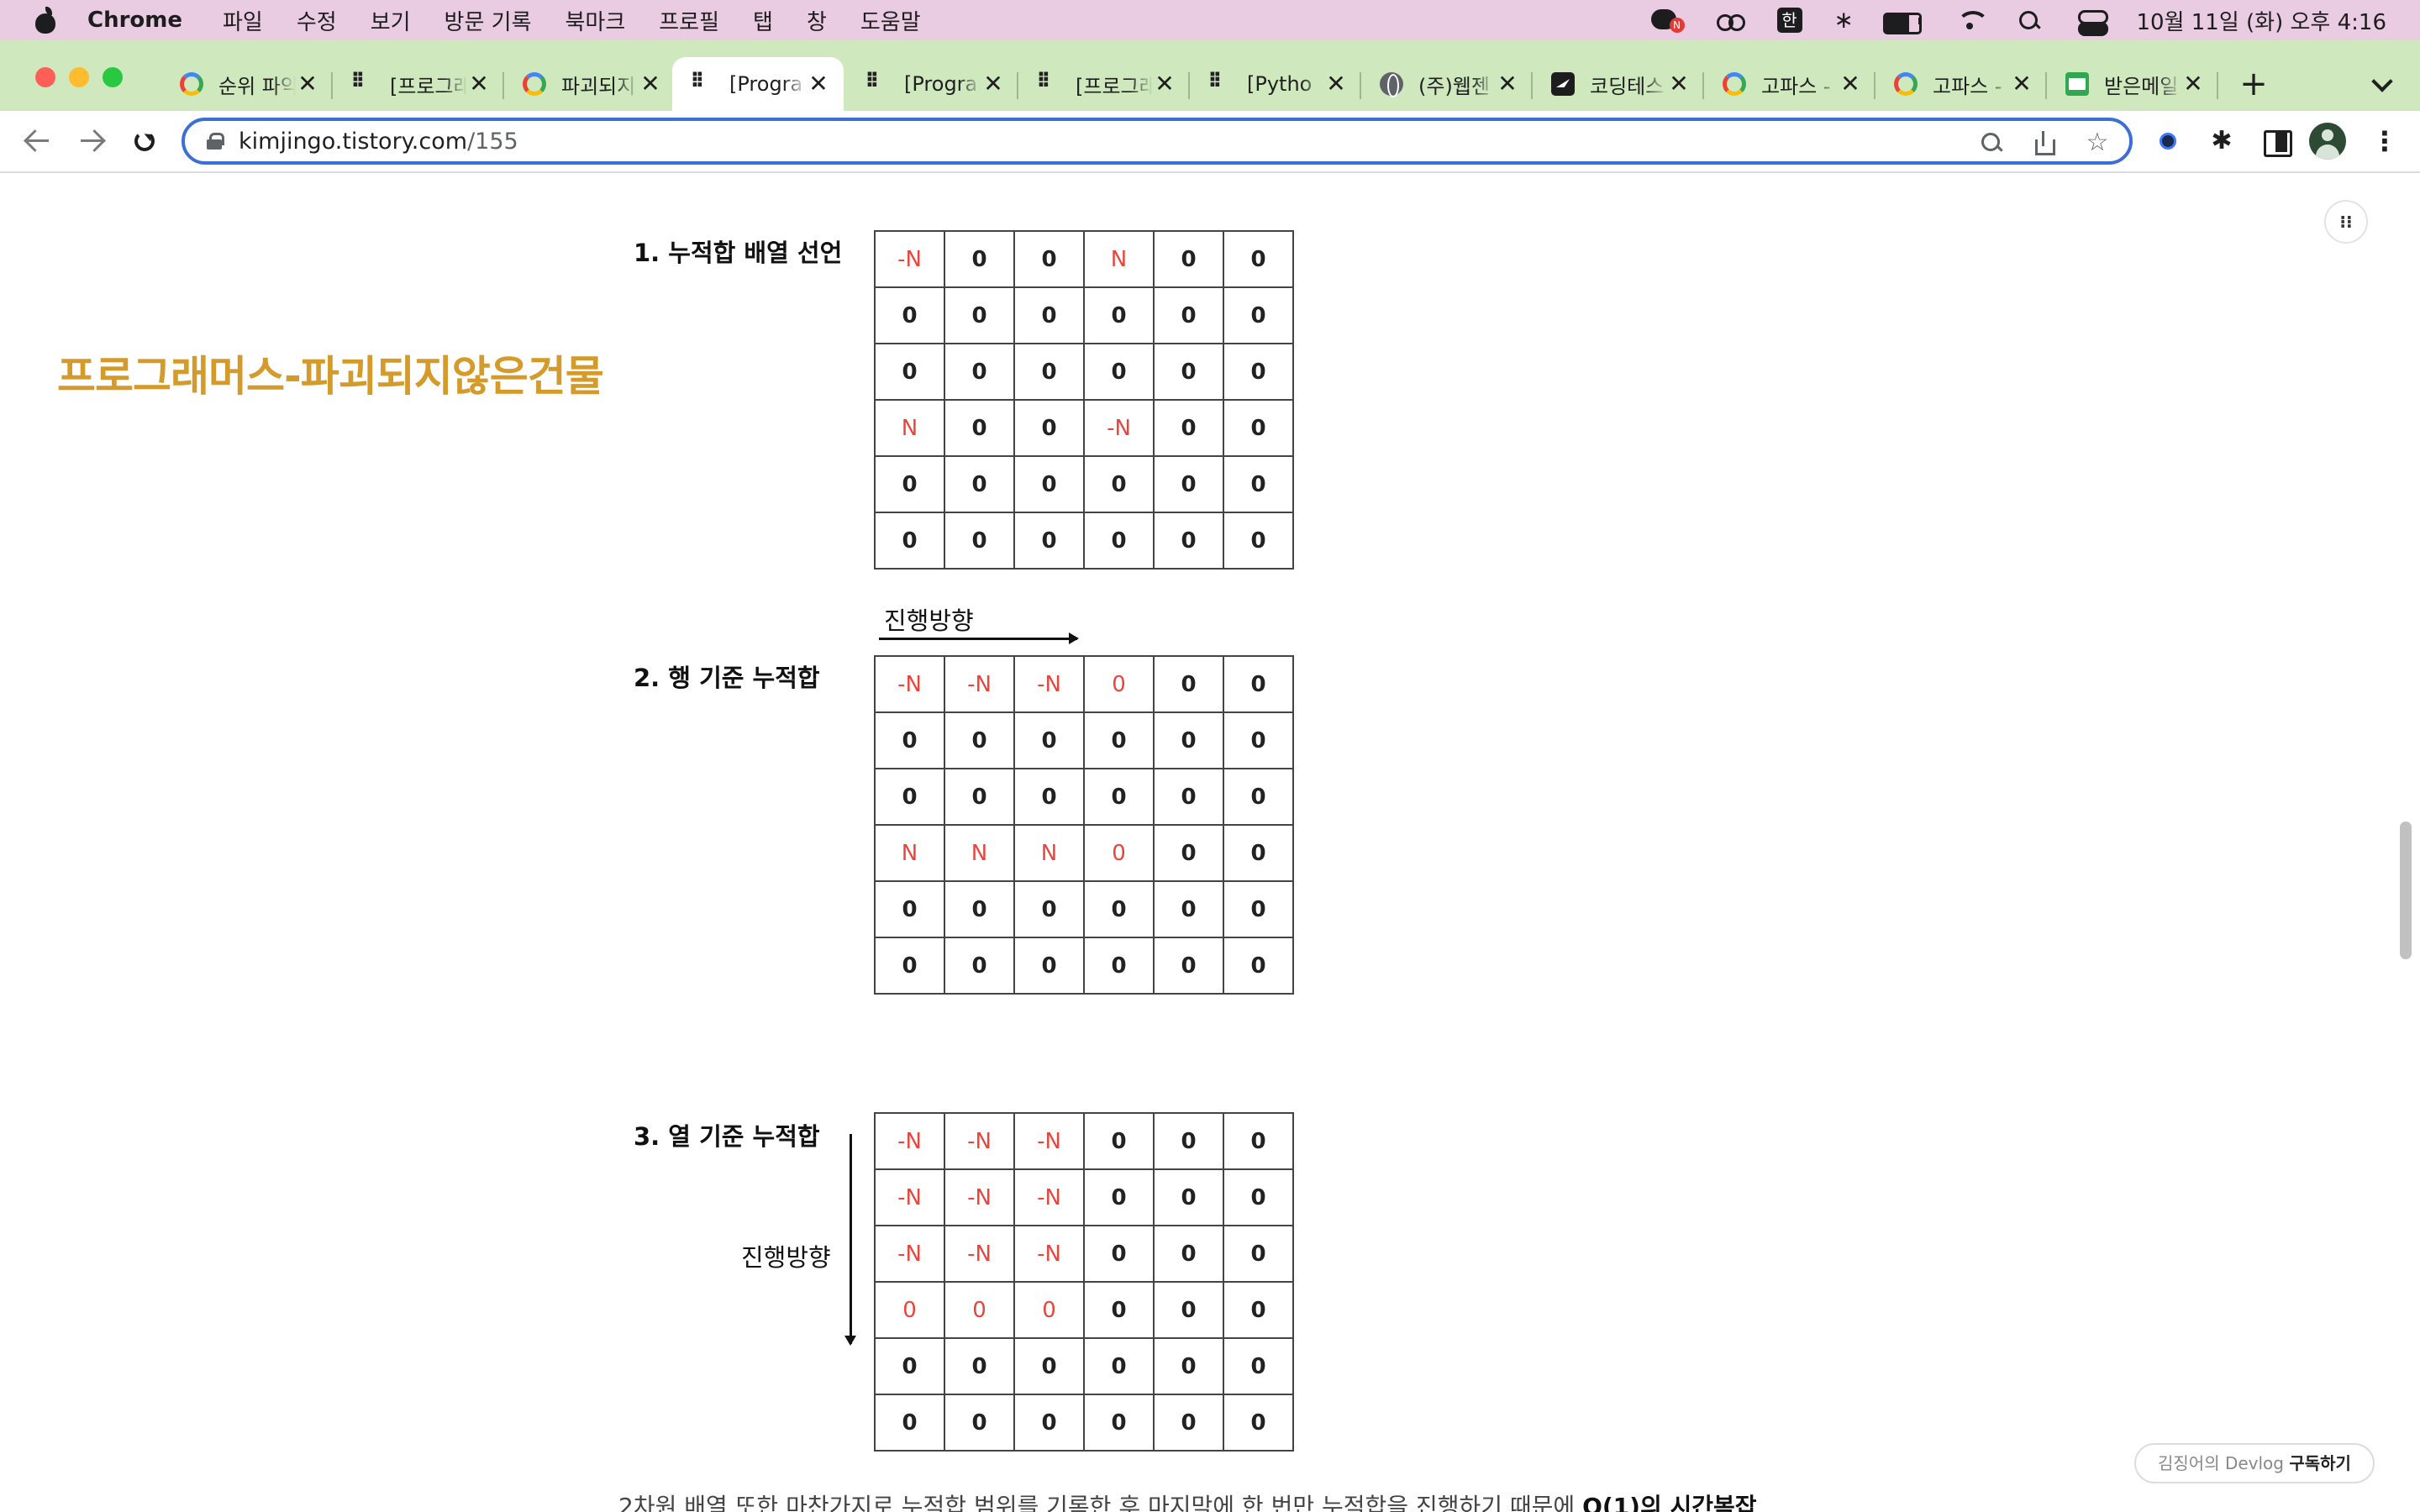  I want to click on menu-file: 파일, so click(243, 20).